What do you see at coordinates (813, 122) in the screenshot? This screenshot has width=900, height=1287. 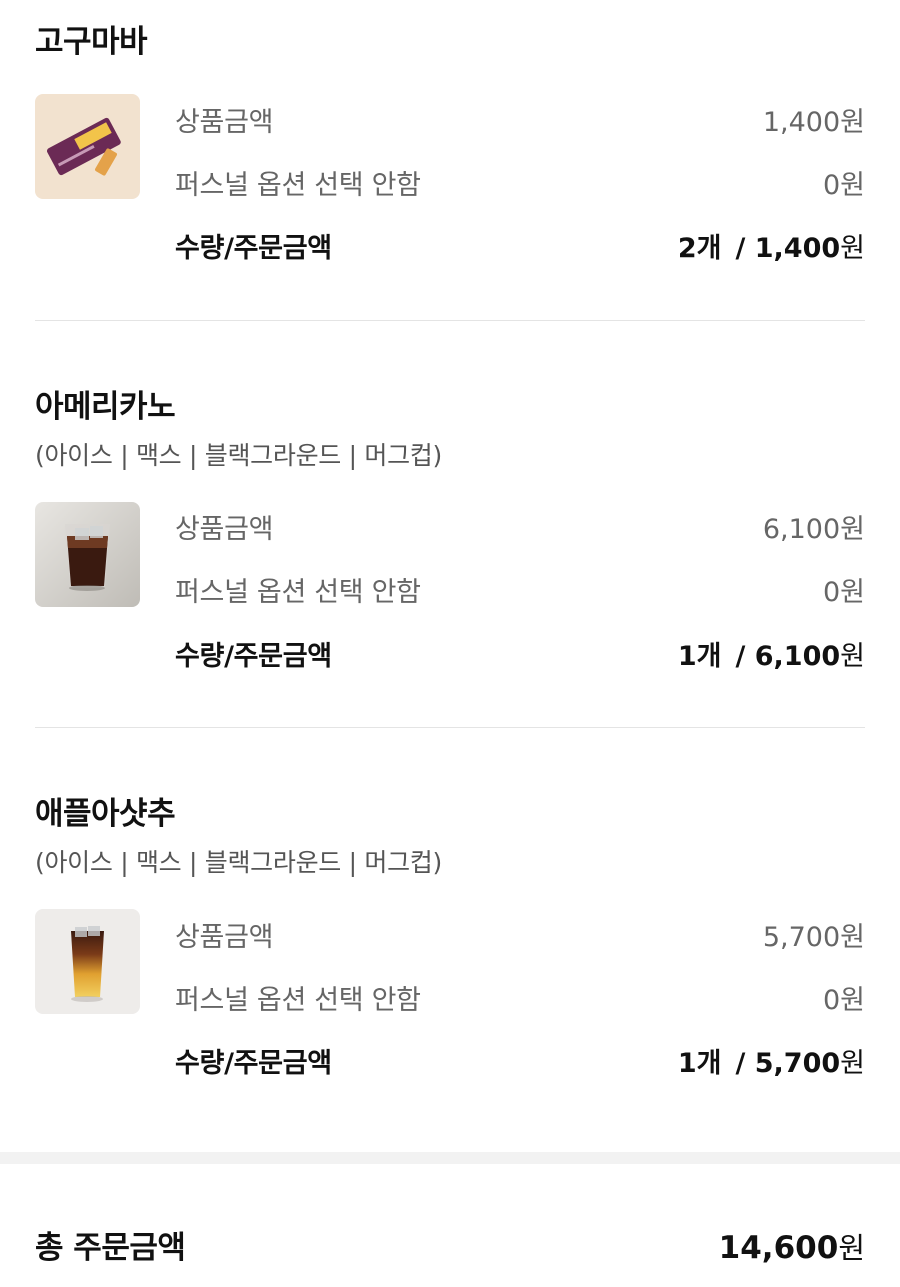 I see `price-value: 1,400원` at bounding box center [813, 122].